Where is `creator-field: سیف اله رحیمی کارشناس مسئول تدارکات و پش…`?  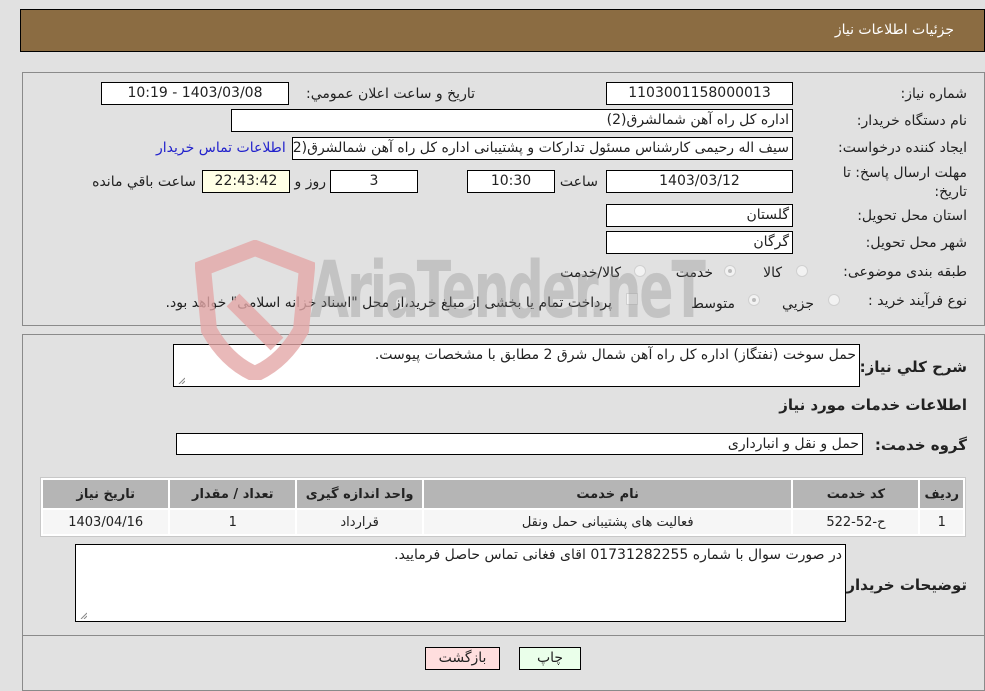
creator-field: سیف اله رحیمی کارشناس مسئول تدارکات و پش… is located at coordinates (542, 148).